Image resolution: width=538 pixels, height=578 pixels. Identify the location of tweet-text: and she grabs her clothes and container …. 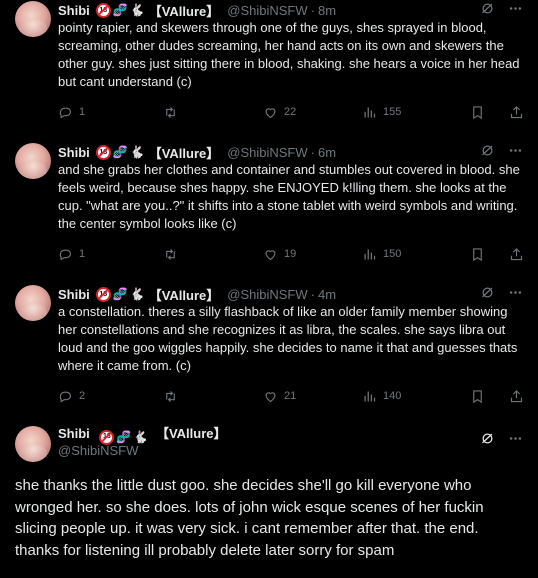
(289, 196).